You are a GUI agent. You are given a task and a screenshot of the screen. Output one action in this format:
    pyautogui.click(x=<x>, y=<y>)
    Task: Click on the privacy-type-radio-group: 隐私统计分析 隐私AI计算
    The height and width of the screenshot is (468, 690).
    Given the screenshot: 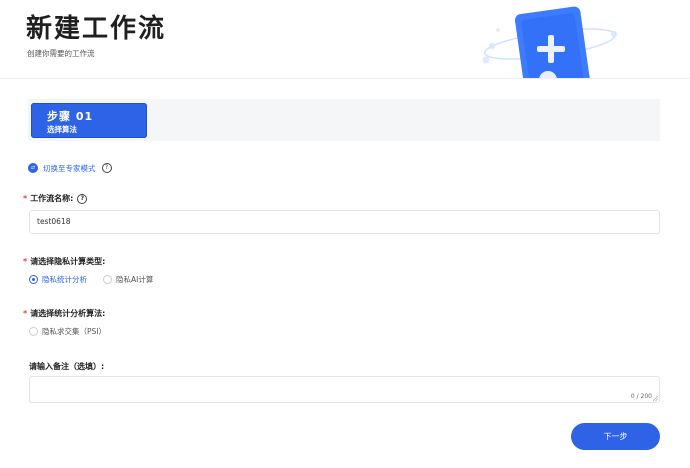 What is the action you would take?
    pyautogui.click(x=99, y=279)
    